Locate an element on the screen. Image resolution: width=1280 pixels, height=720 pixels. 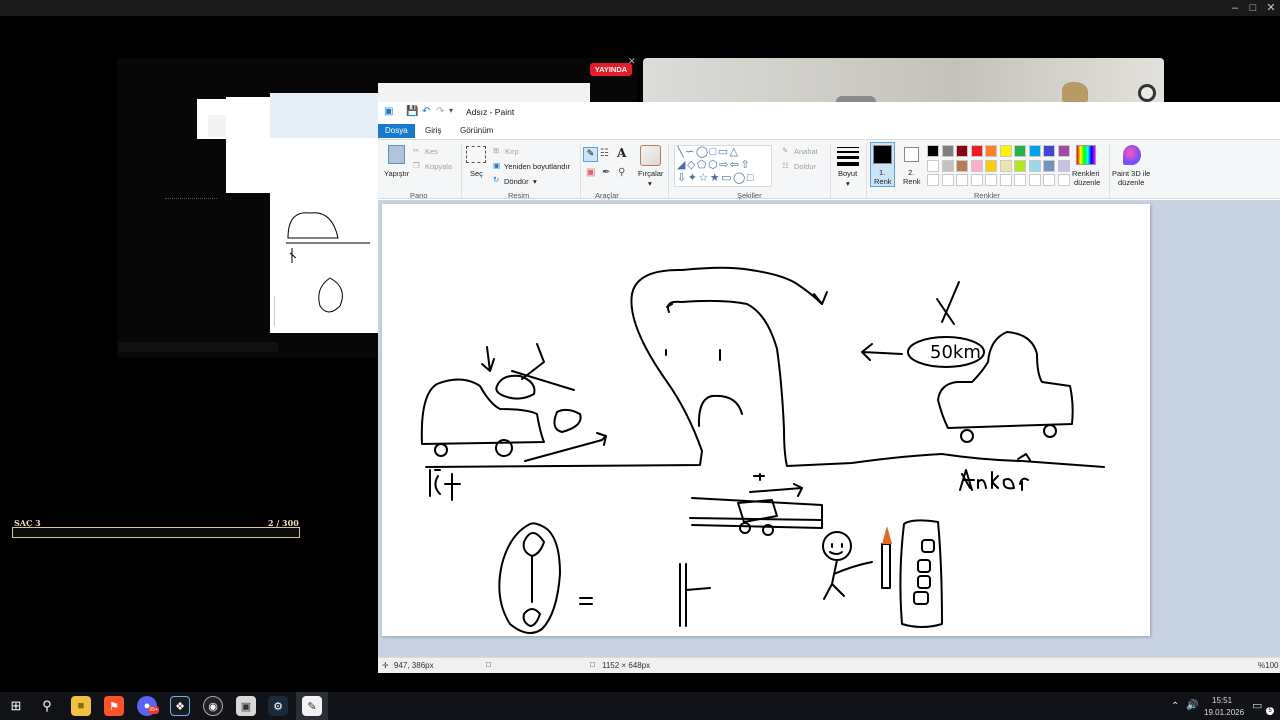
search-icon: ⚲ is located at coordinates (47, 706).